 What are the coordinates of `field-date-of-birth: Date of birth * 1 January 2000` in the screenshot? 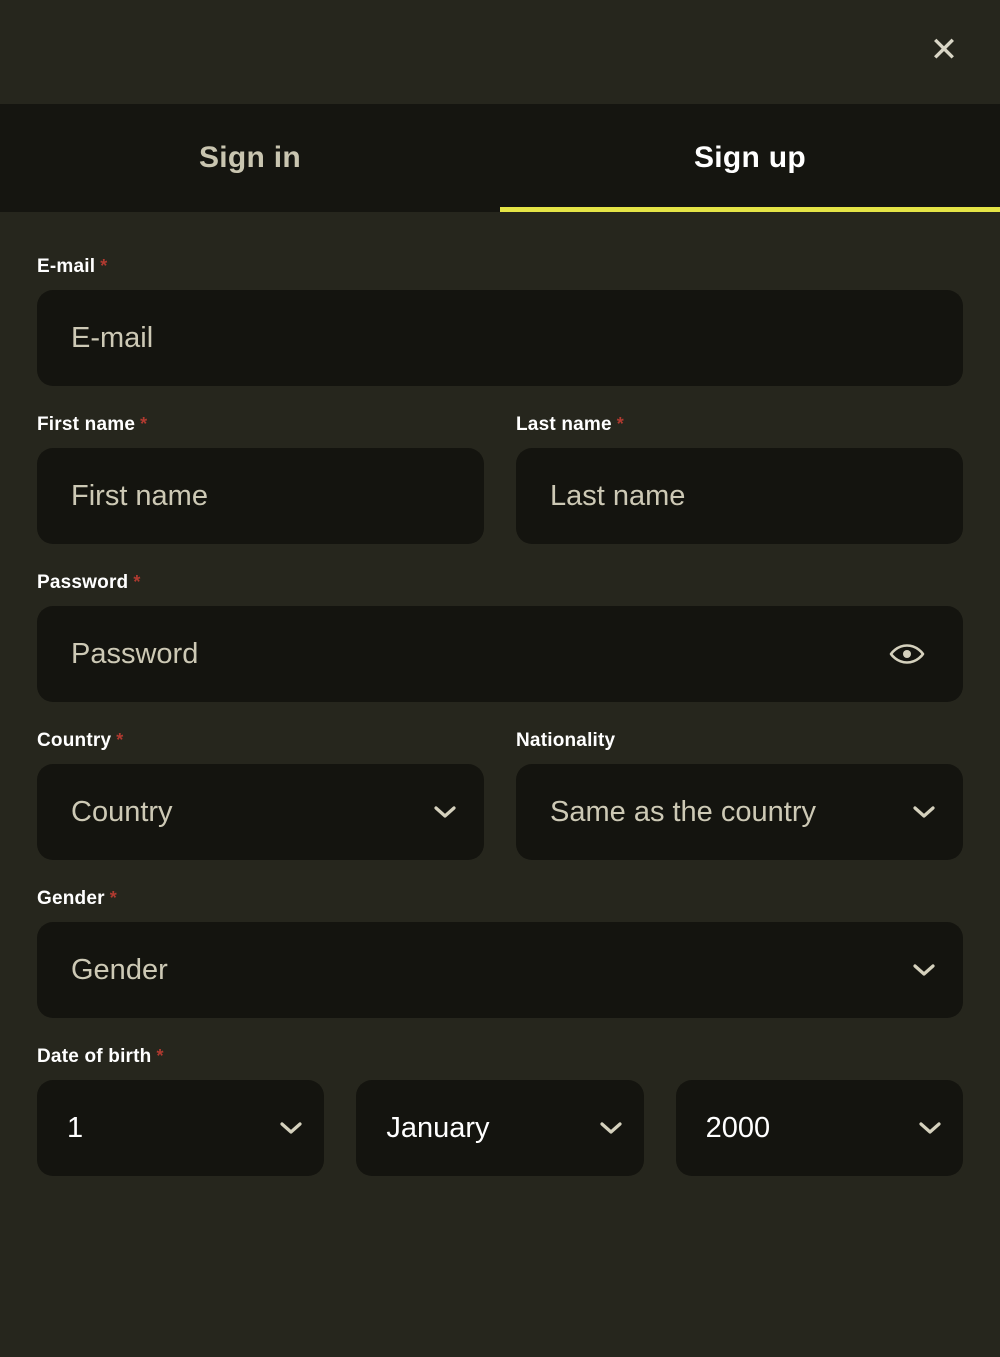 It's located at (500, 1111).